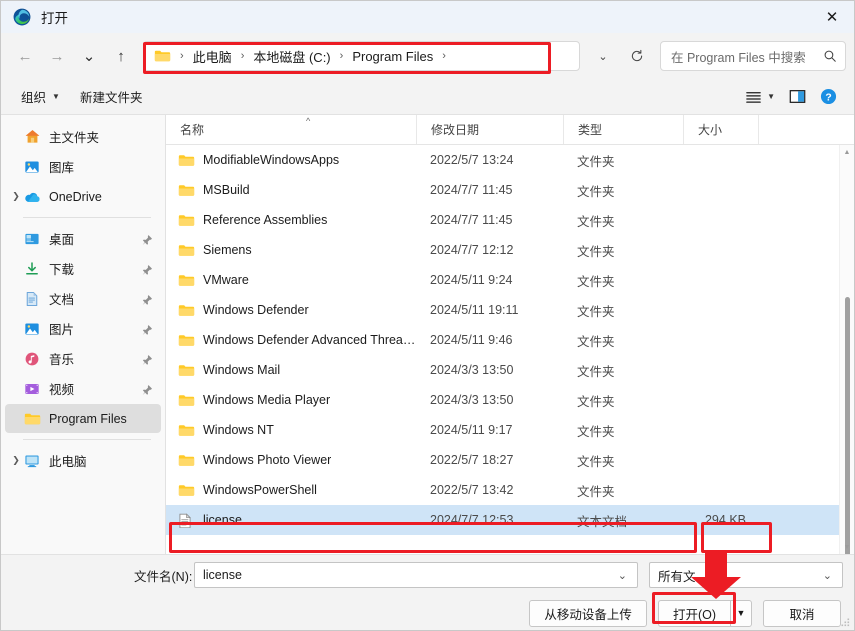 The height and width of the screenshot is (631, 855). I want to click on column-header-type: 类型, so click(623, 129).